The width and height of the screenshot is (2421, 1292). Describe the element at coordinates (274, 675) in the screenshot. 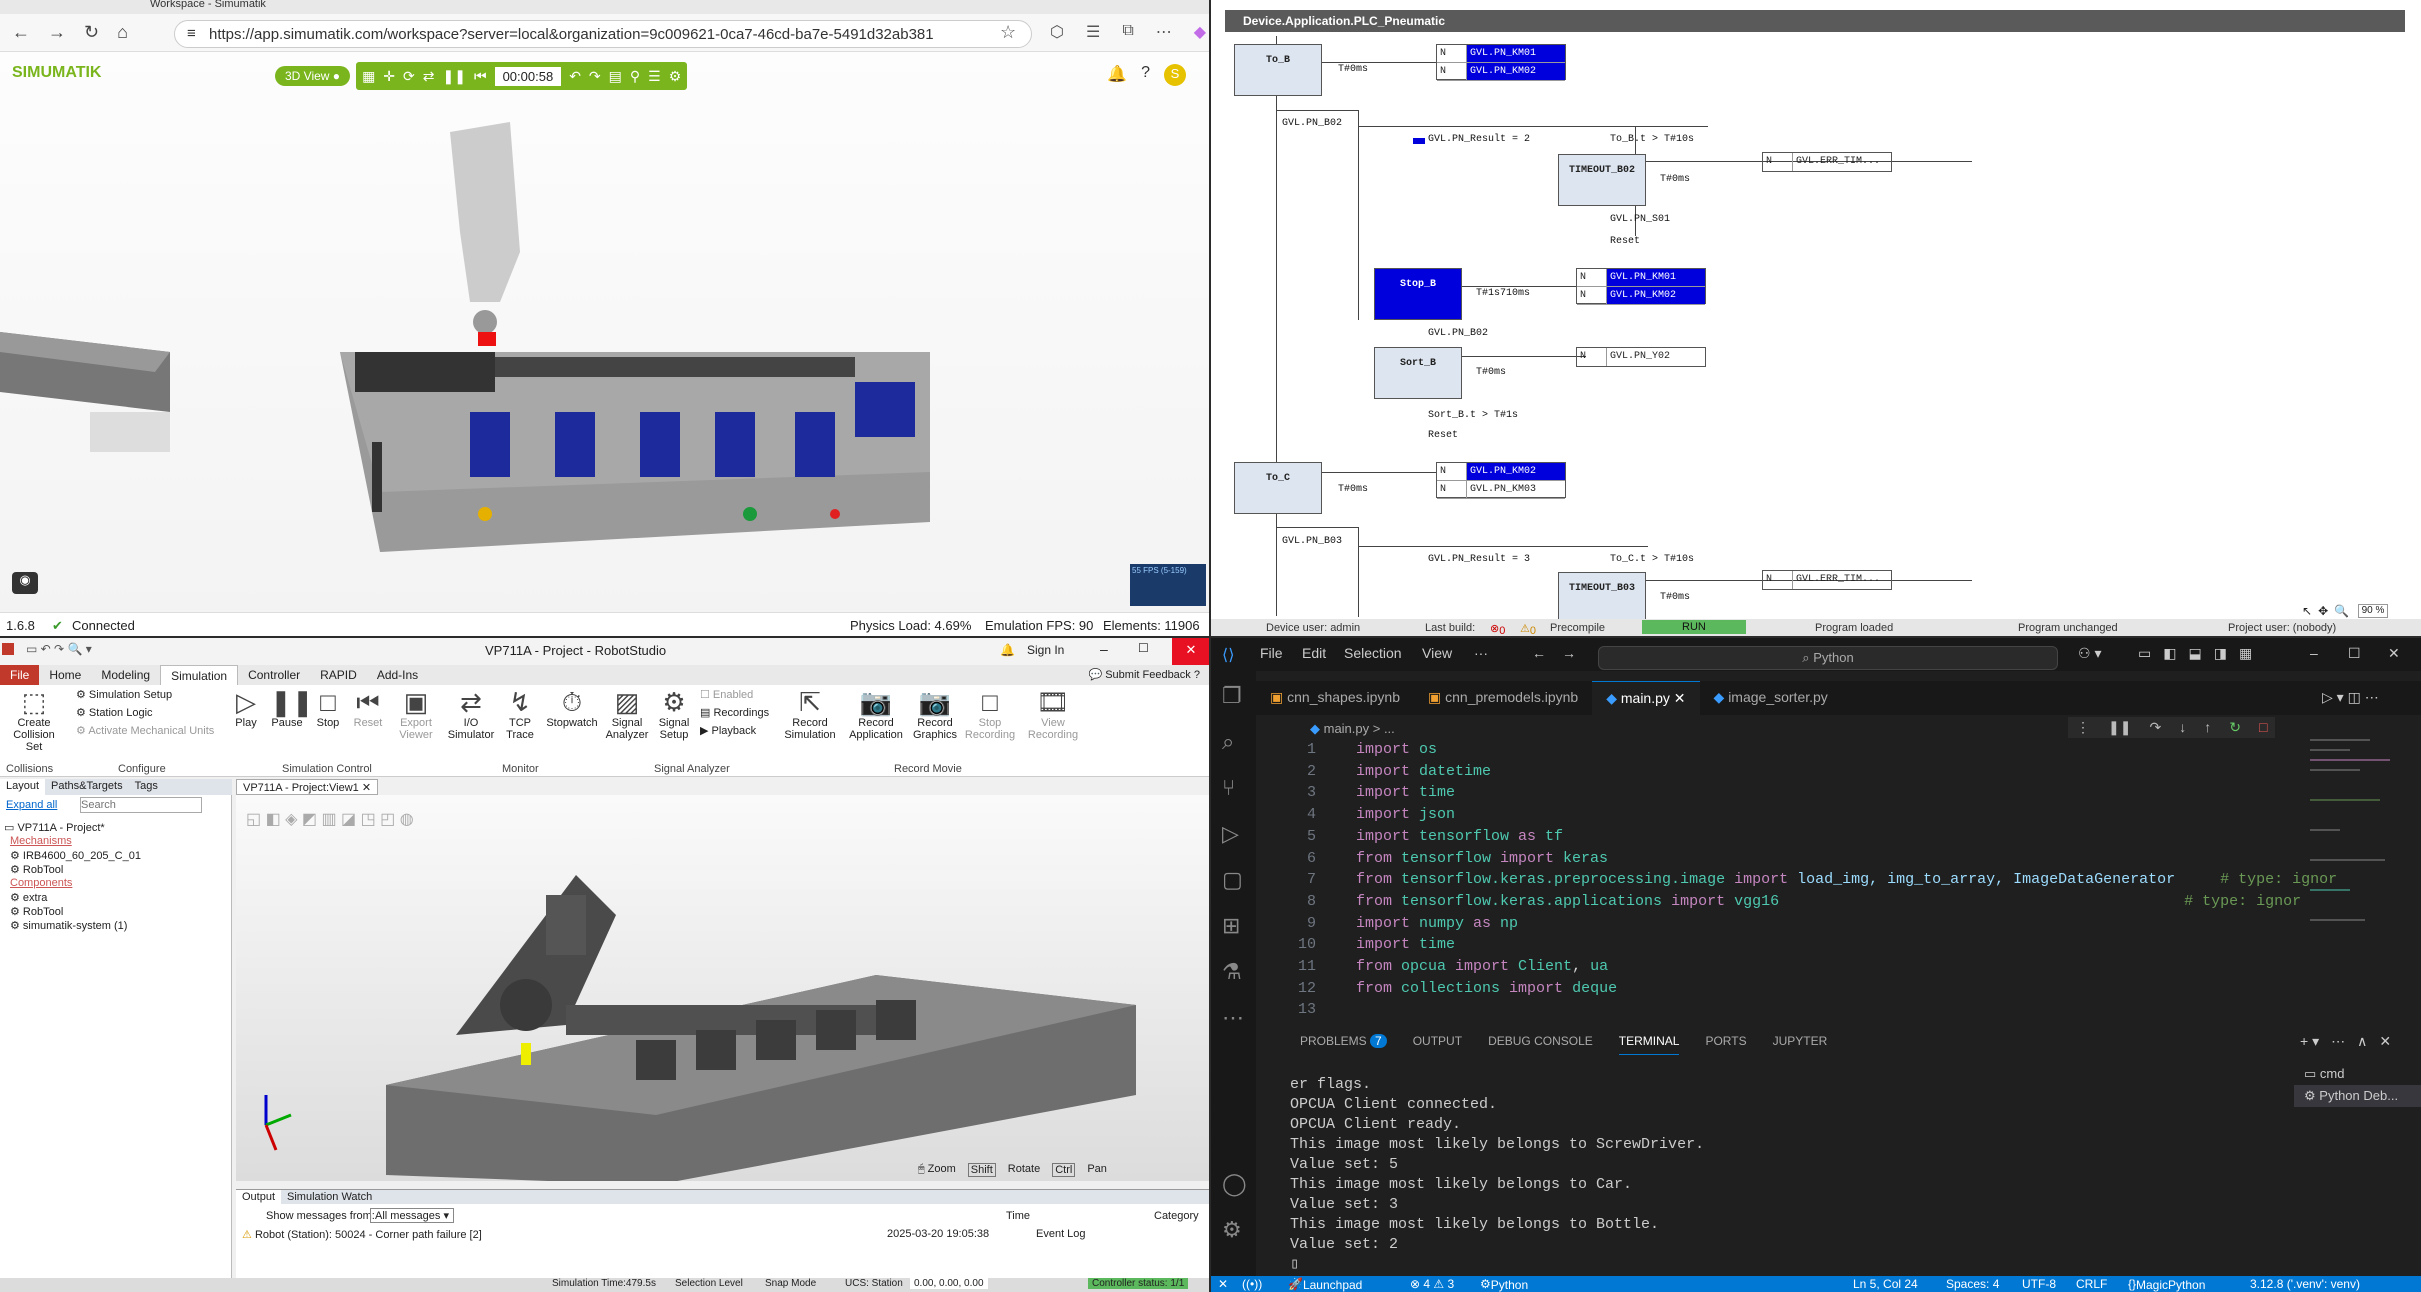

I see `tab-controller: Controller` at that location.